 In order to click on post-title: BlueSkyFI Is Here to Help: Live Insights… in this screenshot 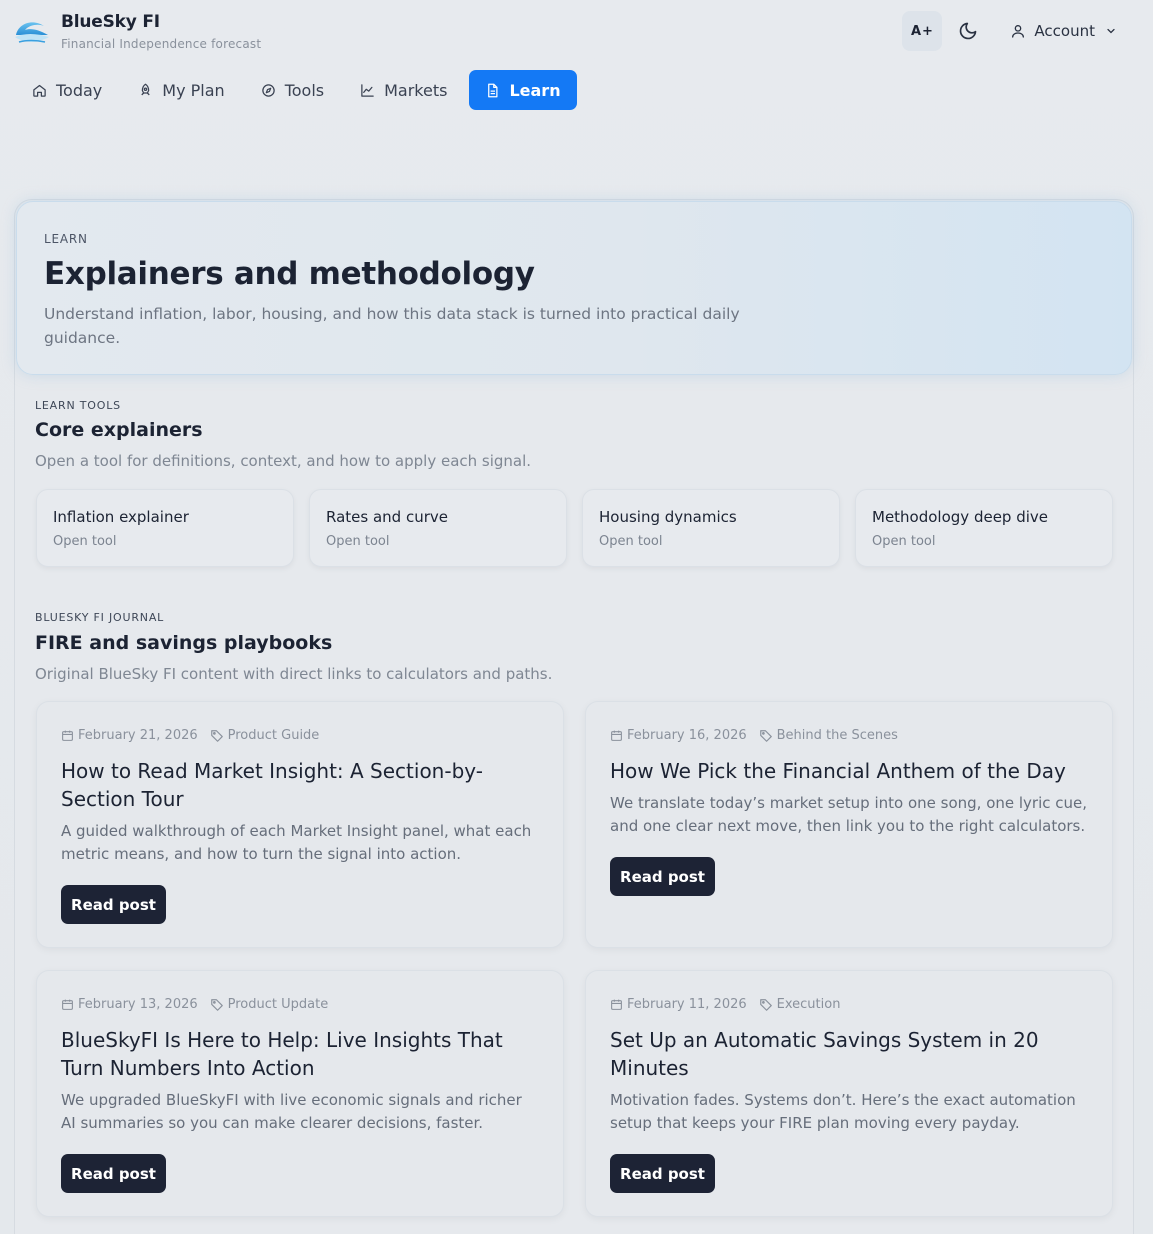, I will do `click(306, 1054)`.